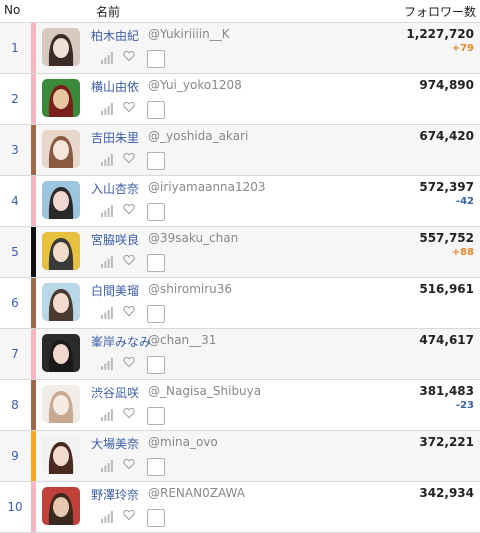 The width and height of the screenshot is (480, 533). What do you see at coordinates (15, 252) in the screenshot?
I see `rank-number: 5` at bounding box center [15, 252].